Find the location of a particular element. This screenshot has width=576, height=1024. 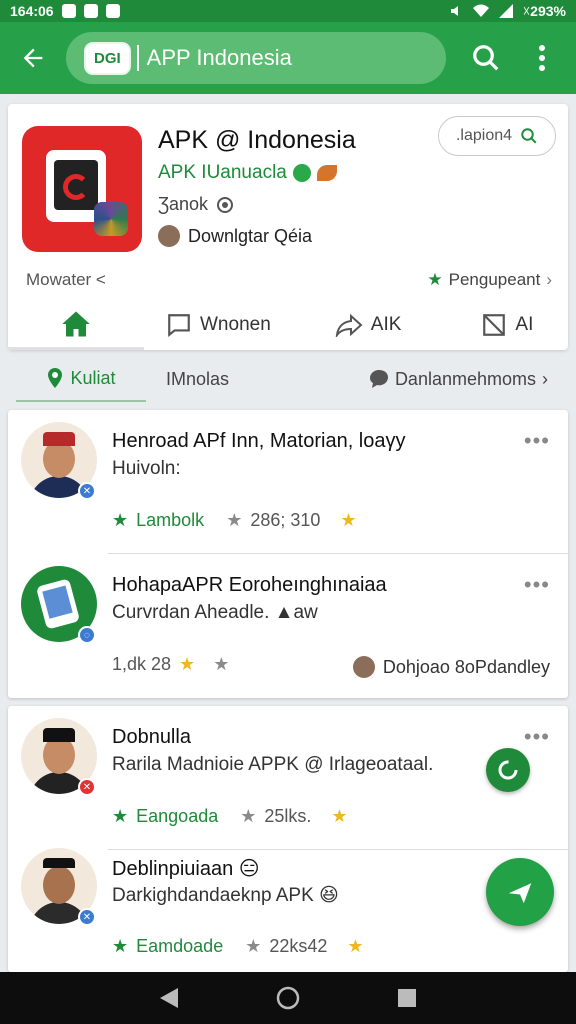

hero-tabs: Wnonen AIK AI is located at coordinates (288, 325).